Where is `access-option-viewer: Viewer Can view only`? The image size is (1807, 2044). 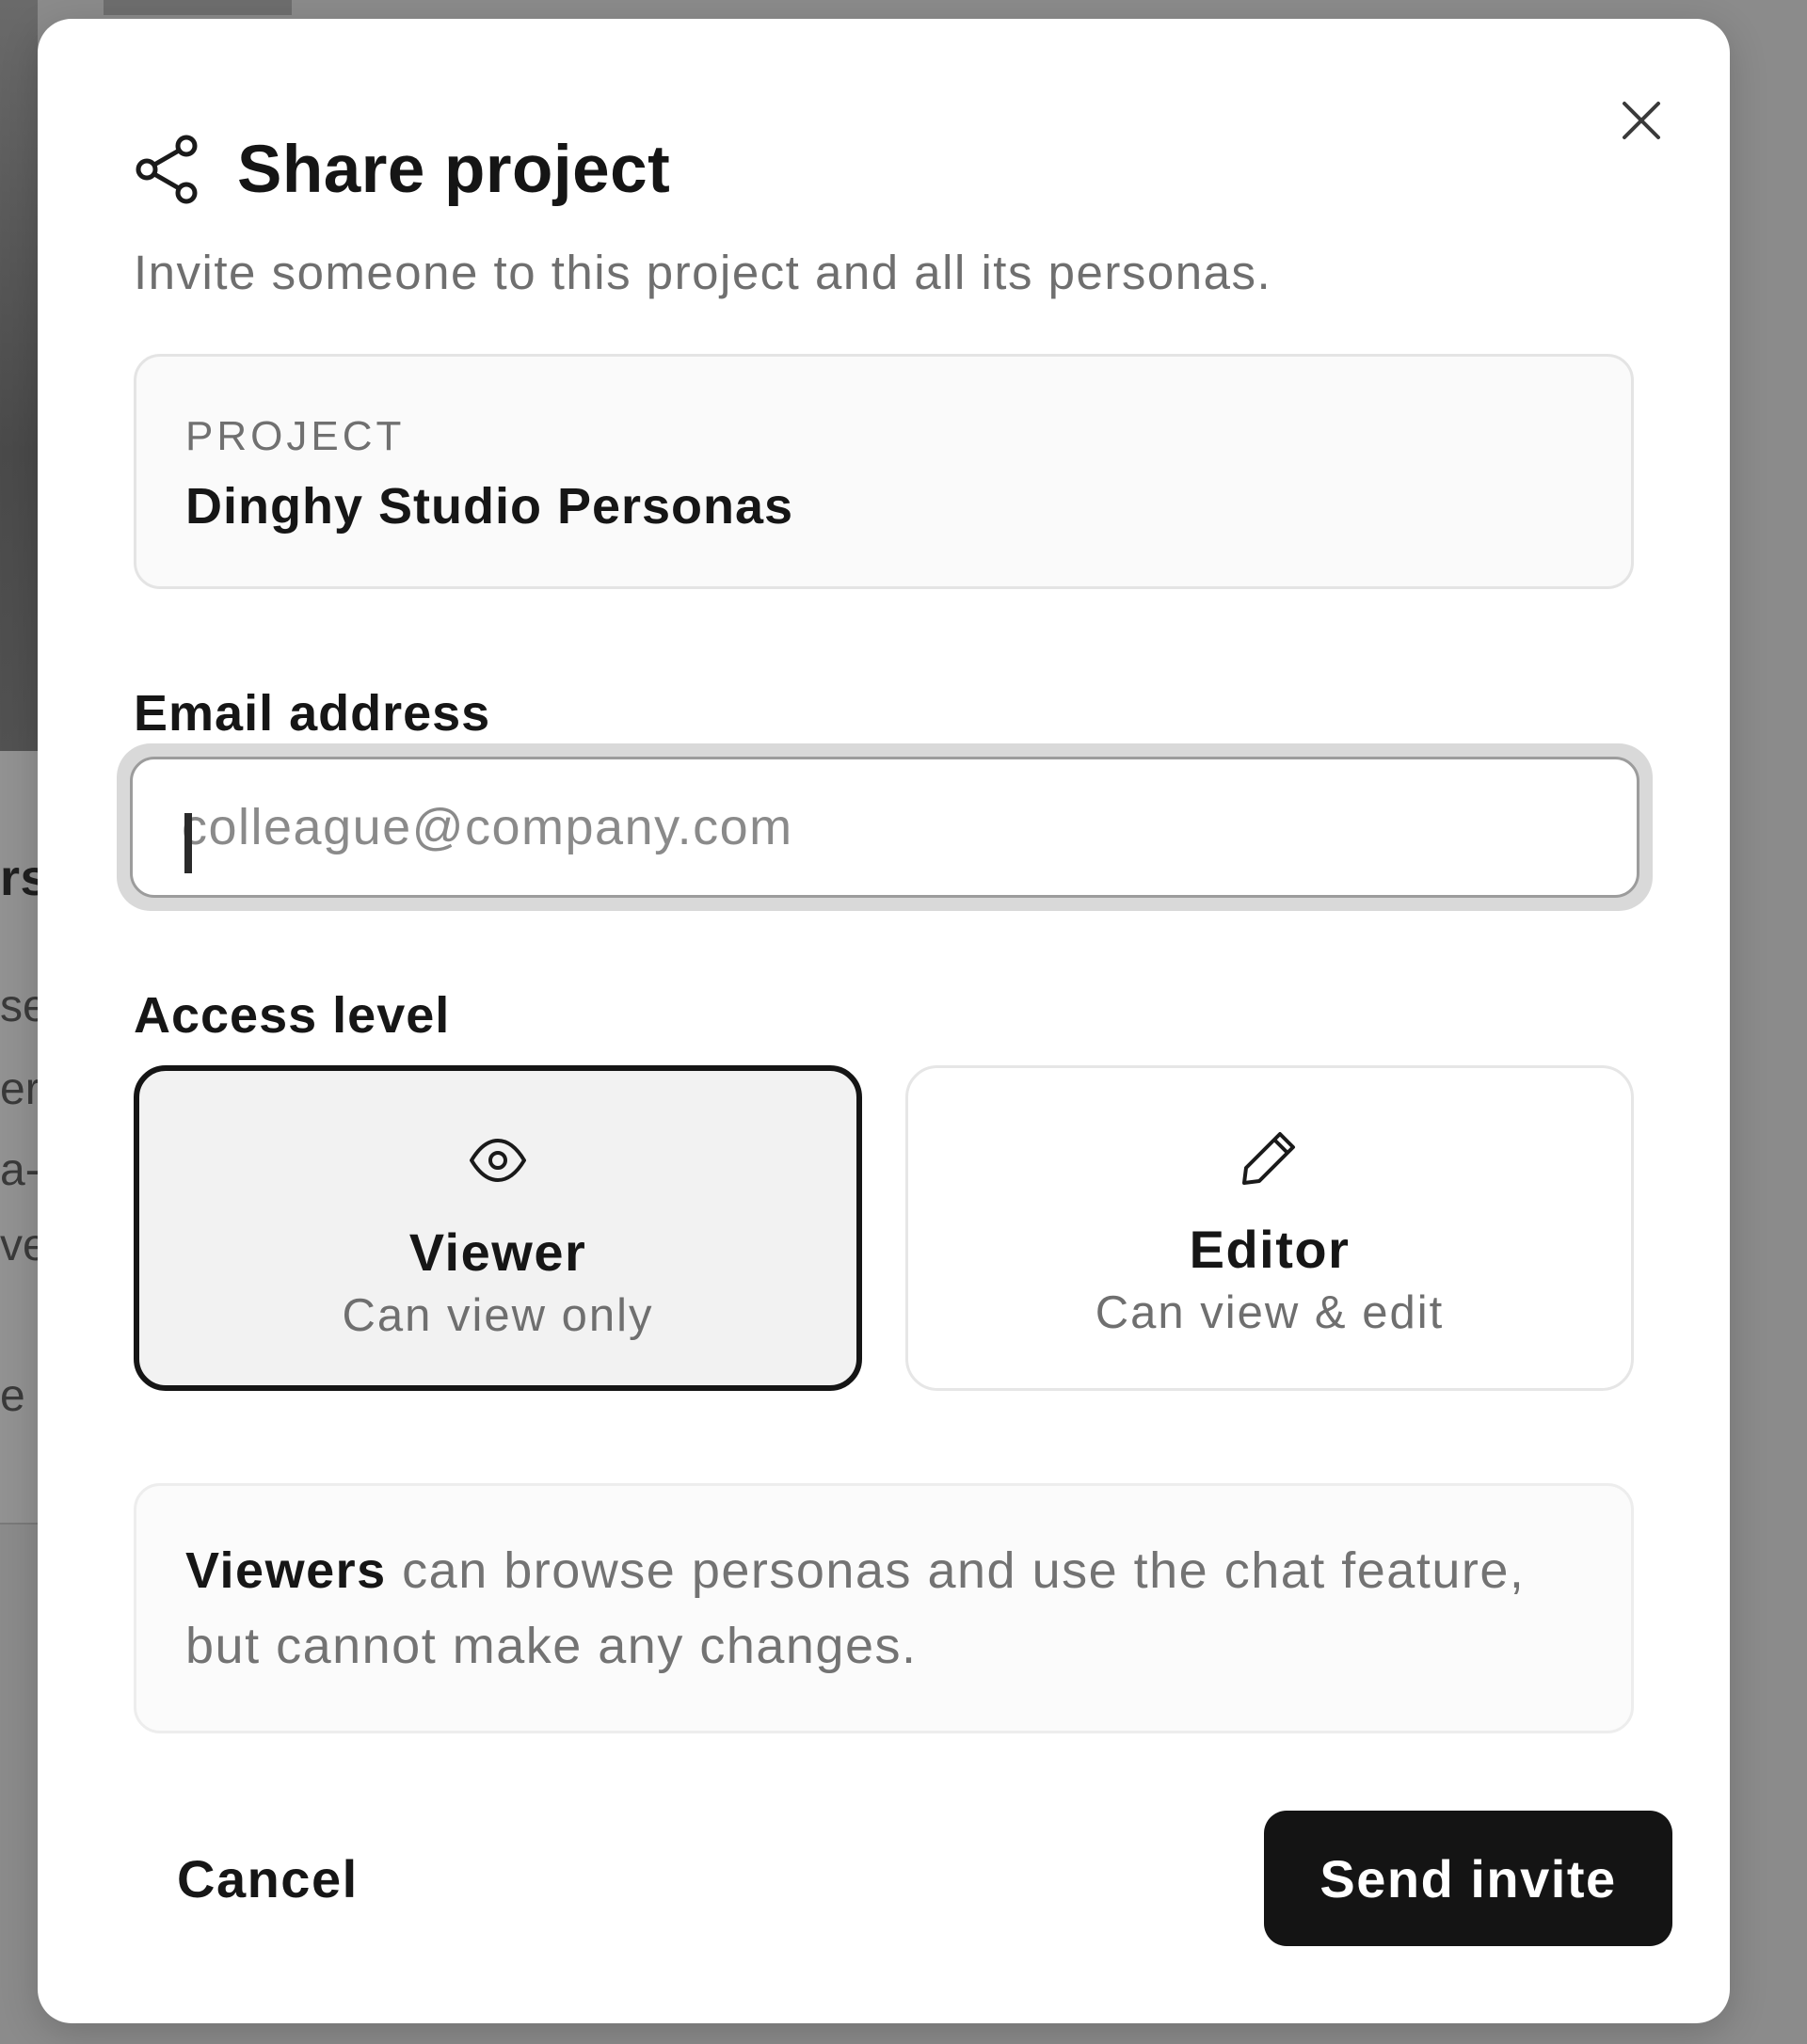 access-option-viewer: Viewer Can view only is located at coordinates (498, 1228).